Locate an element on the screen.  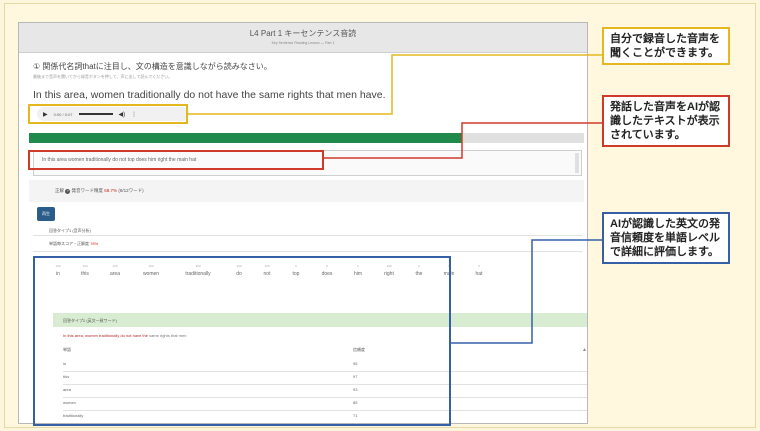
callout-evaluation: AIが認識した英文の発音信頼度を単語レベルで詳細に評価します。 is located at coordinates (666, 238).